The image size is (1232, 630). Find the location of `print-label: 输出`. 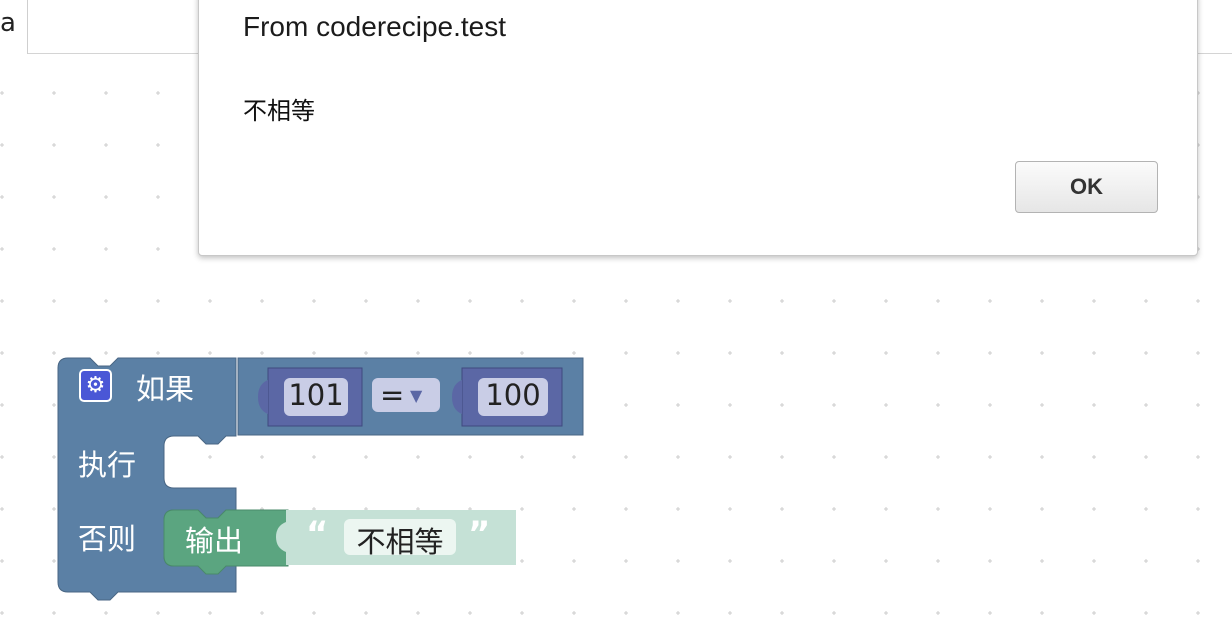

print-label: 输出 is located at coordinates (214, 541).